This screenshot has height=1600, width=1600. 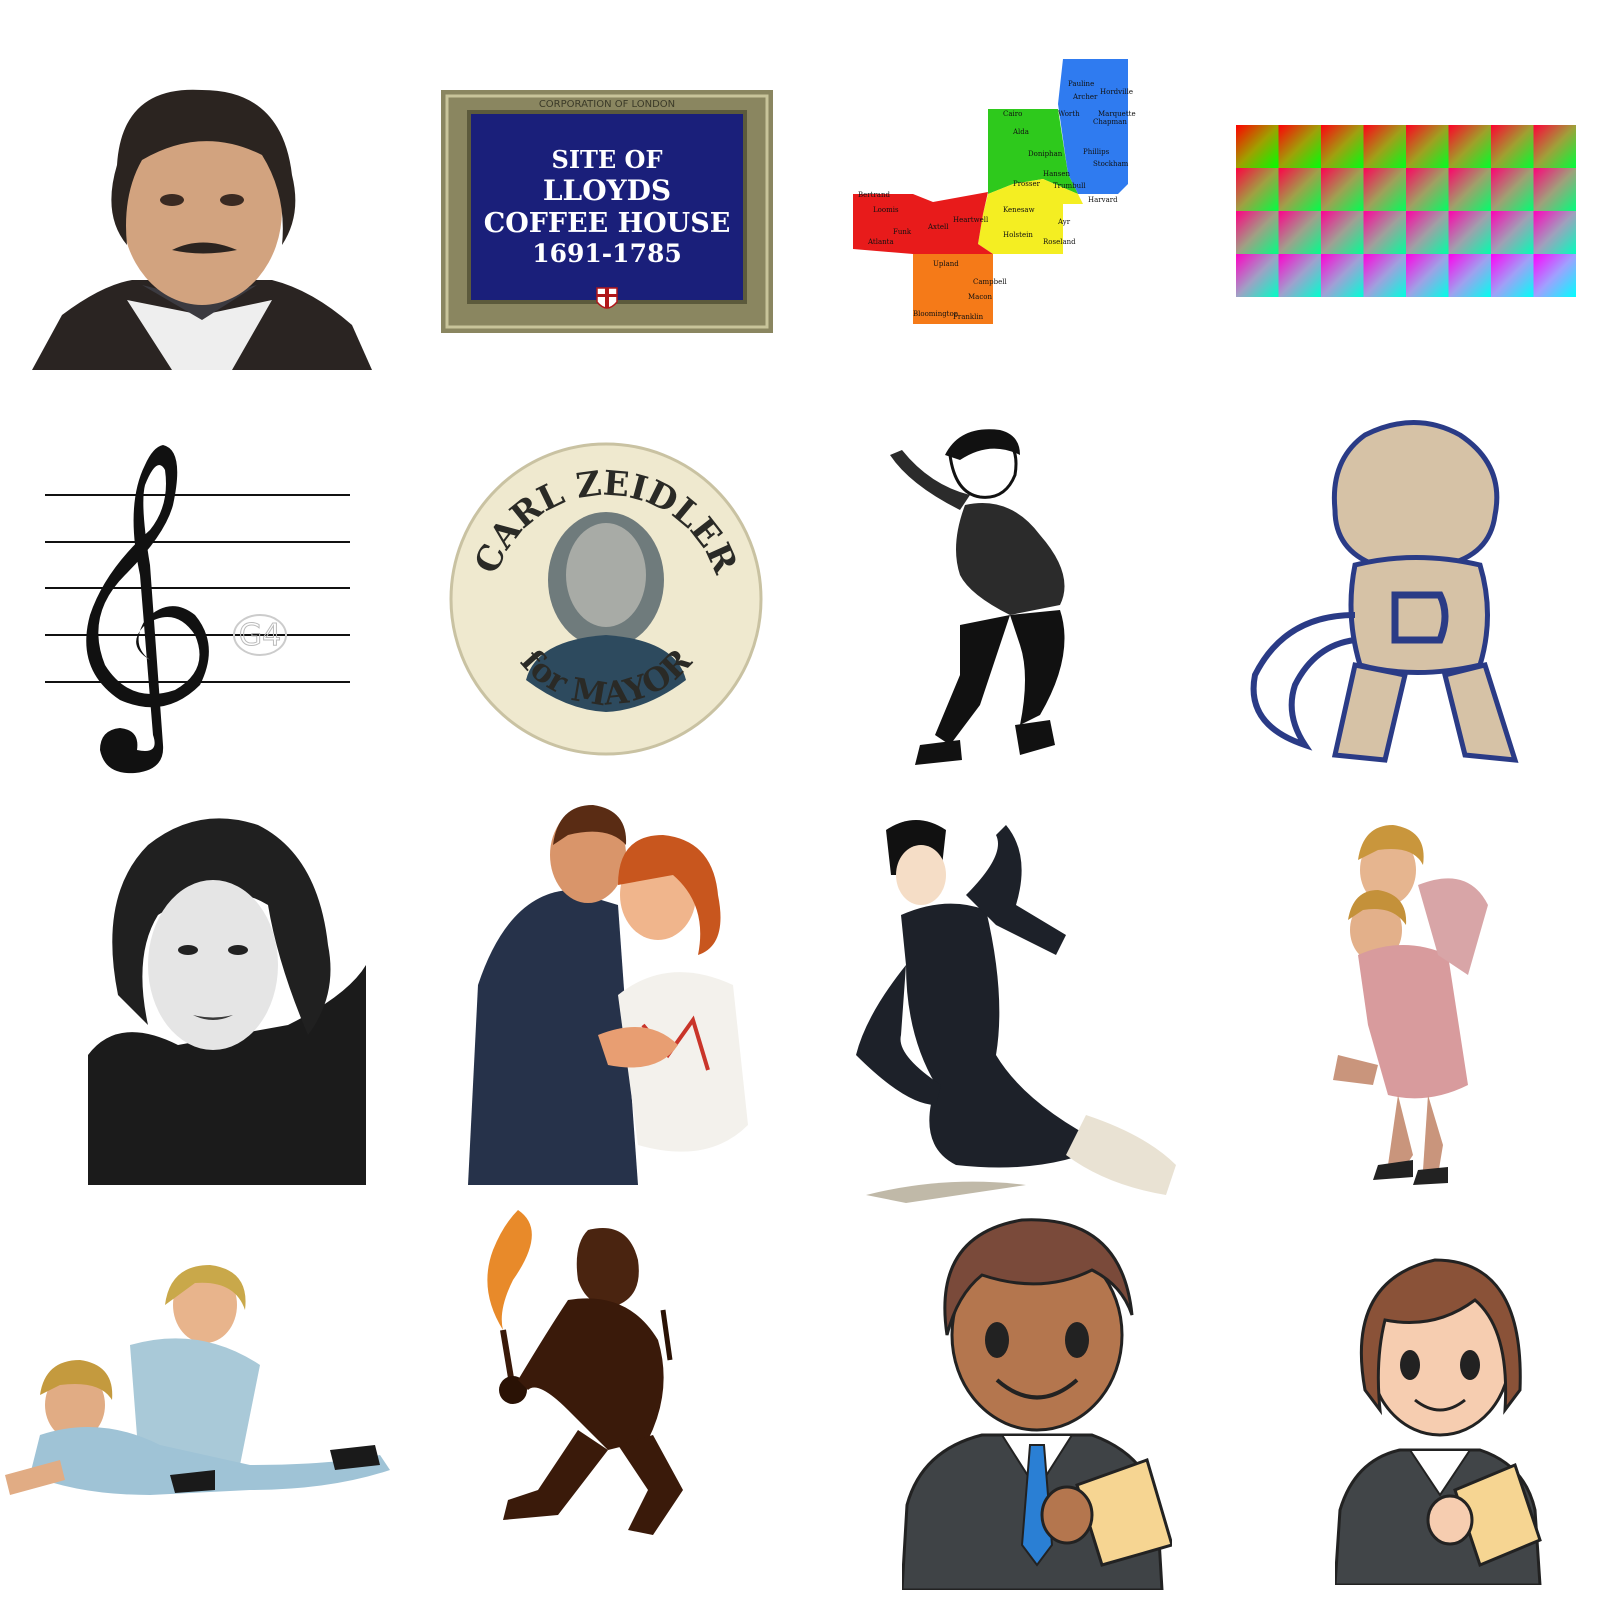 What do you see at coordinates (1057, 174) in the screenshot?
I see `map-place-label: Hansen` at bounding box center [1057, 174].